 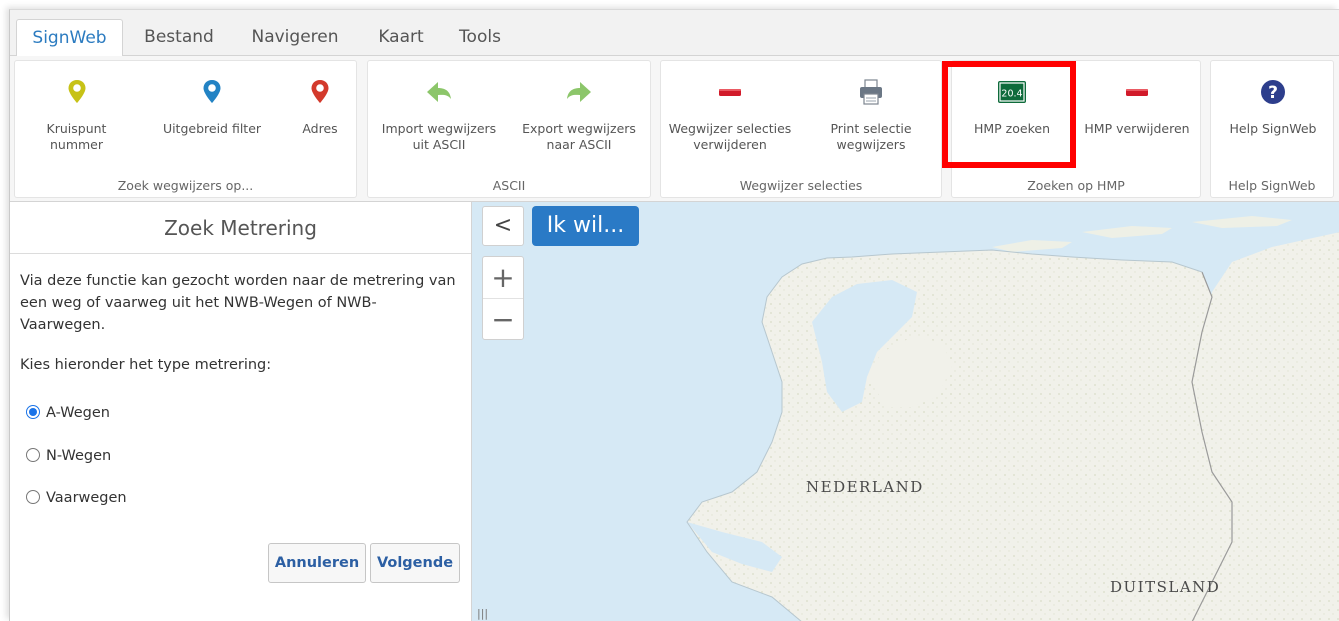 What do you see at coordinates (295, 37) in the screenshot?
I see `tab-navigeren: Navigeren` at bounding box center [295, 37].